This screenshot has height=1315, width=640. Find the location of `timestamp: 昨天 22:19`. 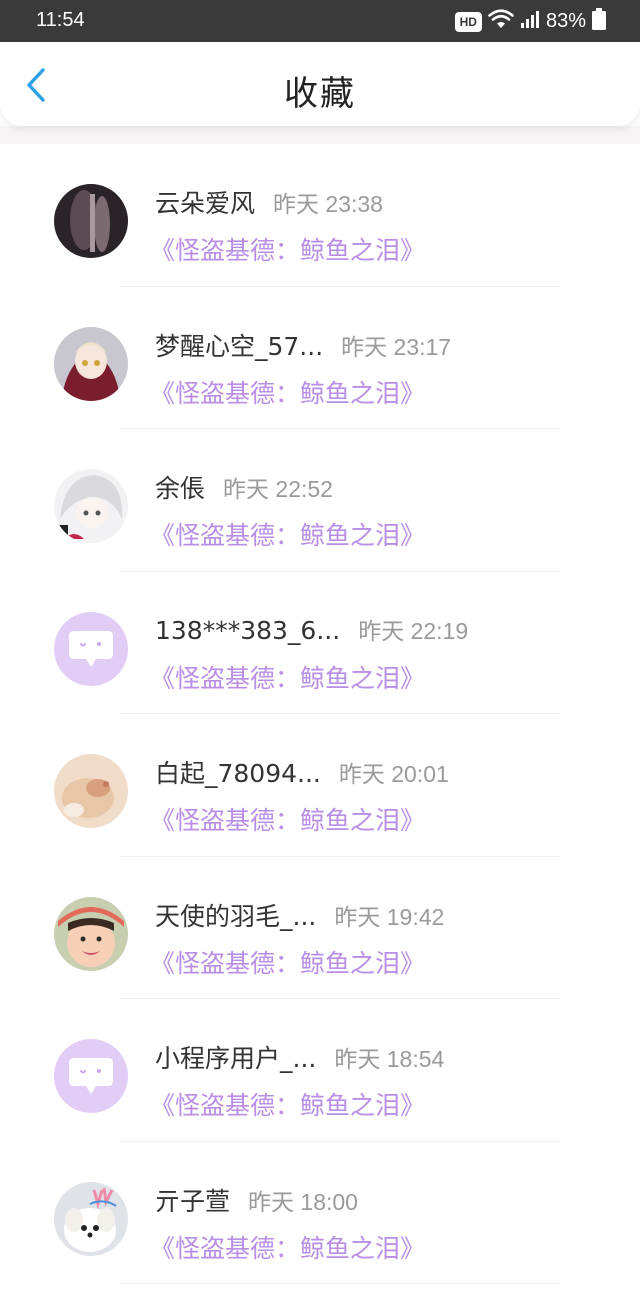

timestamp: 昨天 22:19 is located at coordinates (413, 630).